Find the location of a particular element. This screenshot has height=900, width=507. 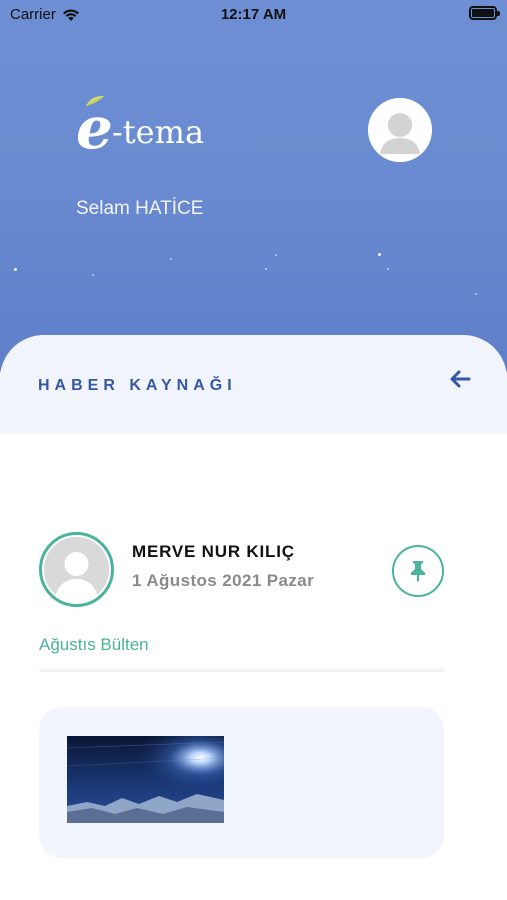

author-avatar-image is located at coordinates (76, 569).